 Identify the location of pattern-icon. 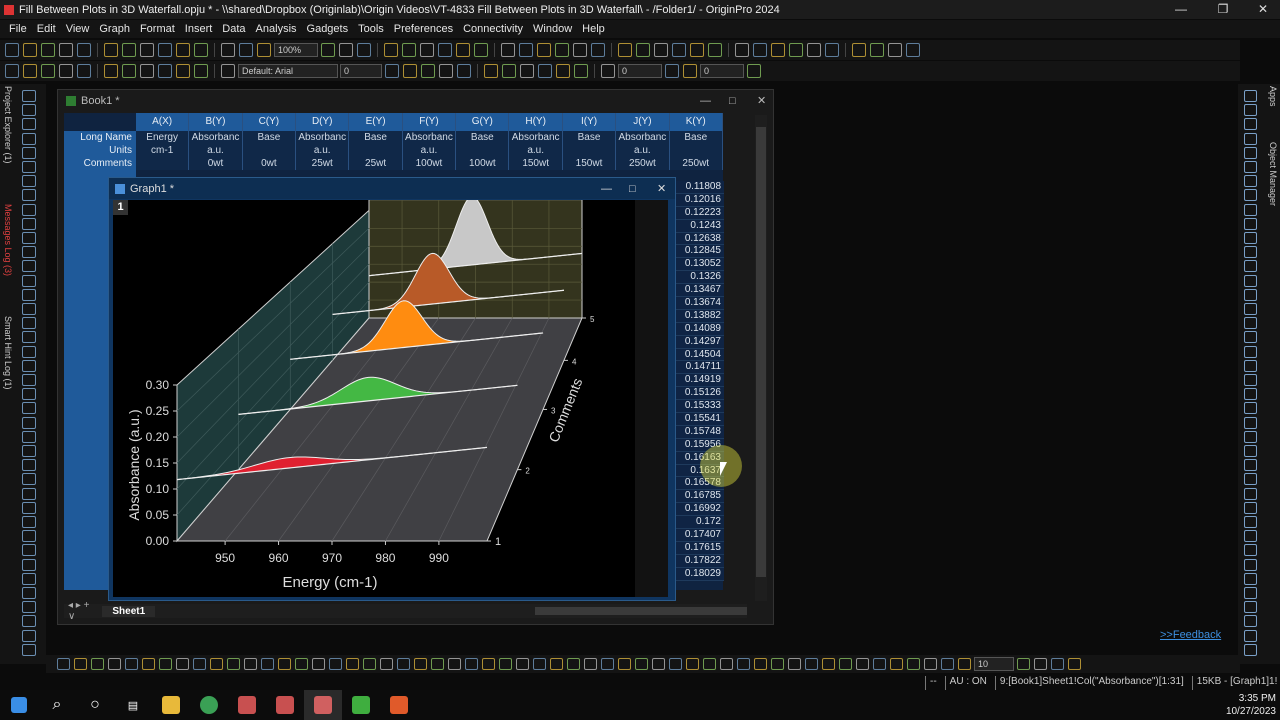
(608, 71).